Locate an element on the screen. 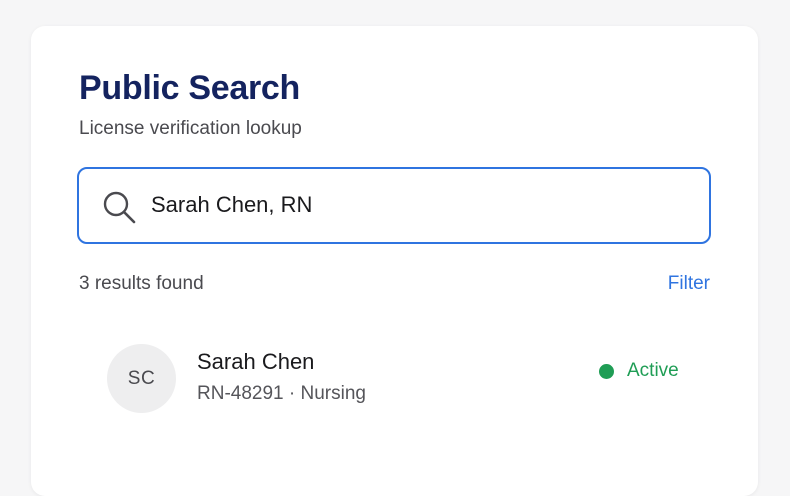 This screenshot has height=496, width=790. search-box is located at coordinates (394, 205).